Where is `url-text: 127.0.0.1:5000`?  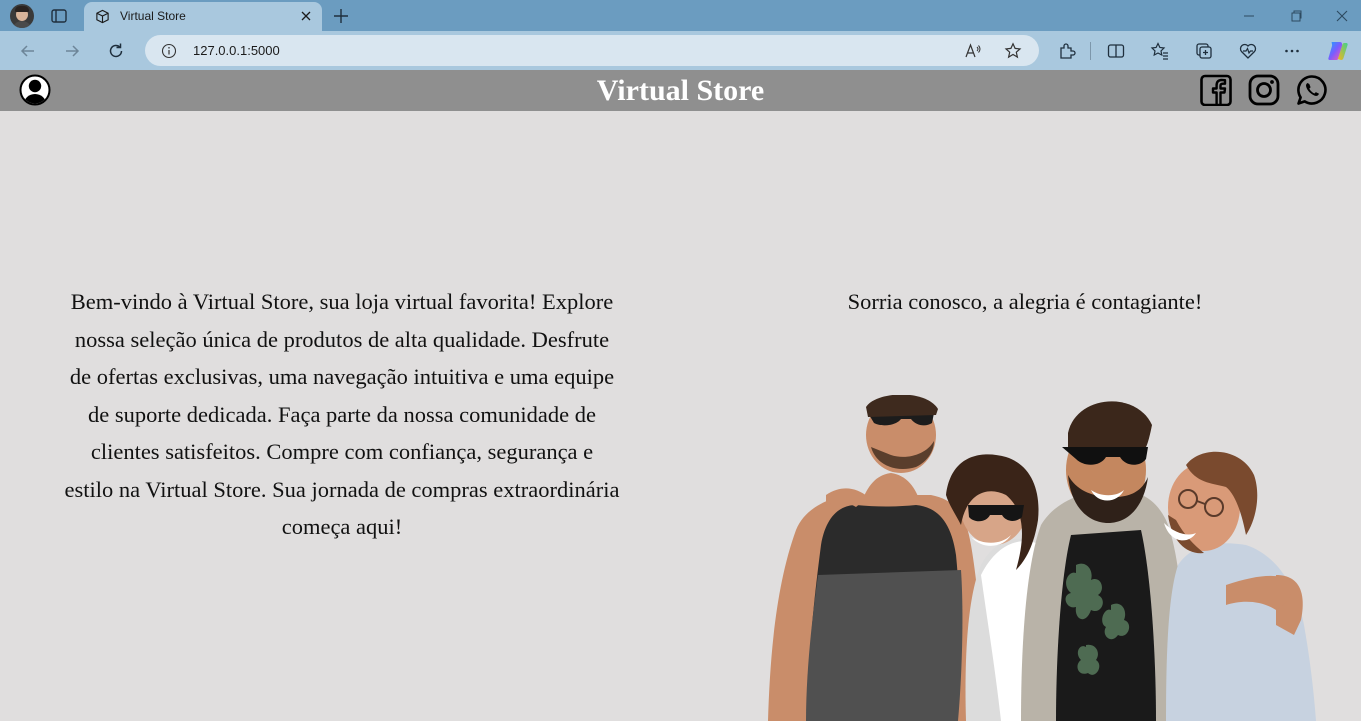 url-text: 127.0.0.1:5000 is located at coordinates (236, 50).